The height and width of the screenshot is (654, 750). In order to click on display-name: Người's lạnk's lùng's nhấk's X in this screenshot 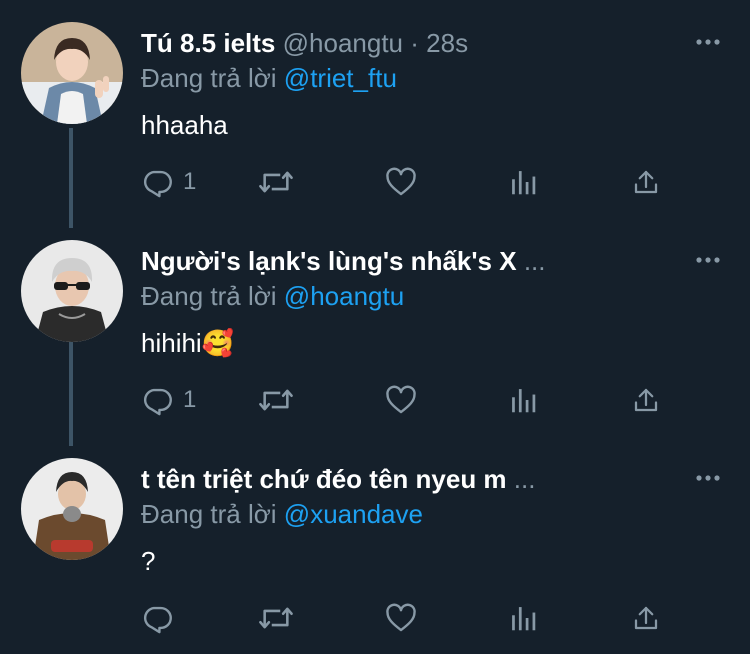, I will do `click(329, 261)`.